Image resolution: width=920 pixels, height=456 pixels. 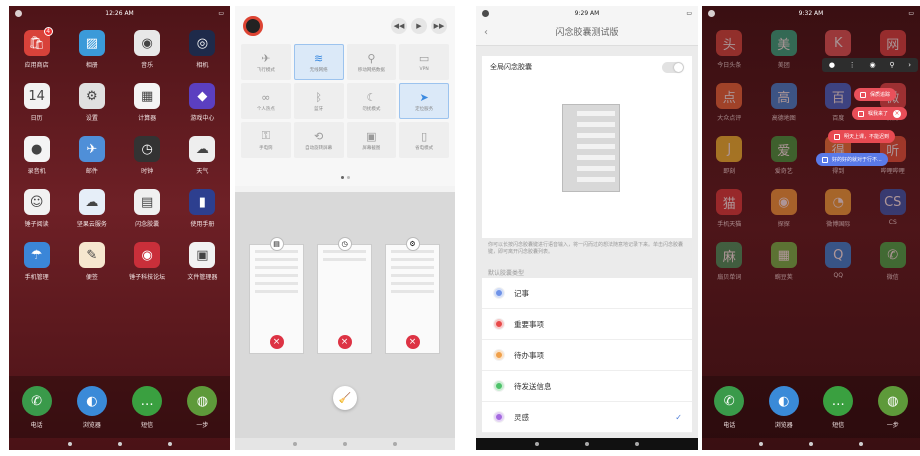 What do you see at coordinates (371, 140) in the screenshot?
I see `toggle-screenshot: ▣ 屏幕截图` at bounding box center [371, 140].